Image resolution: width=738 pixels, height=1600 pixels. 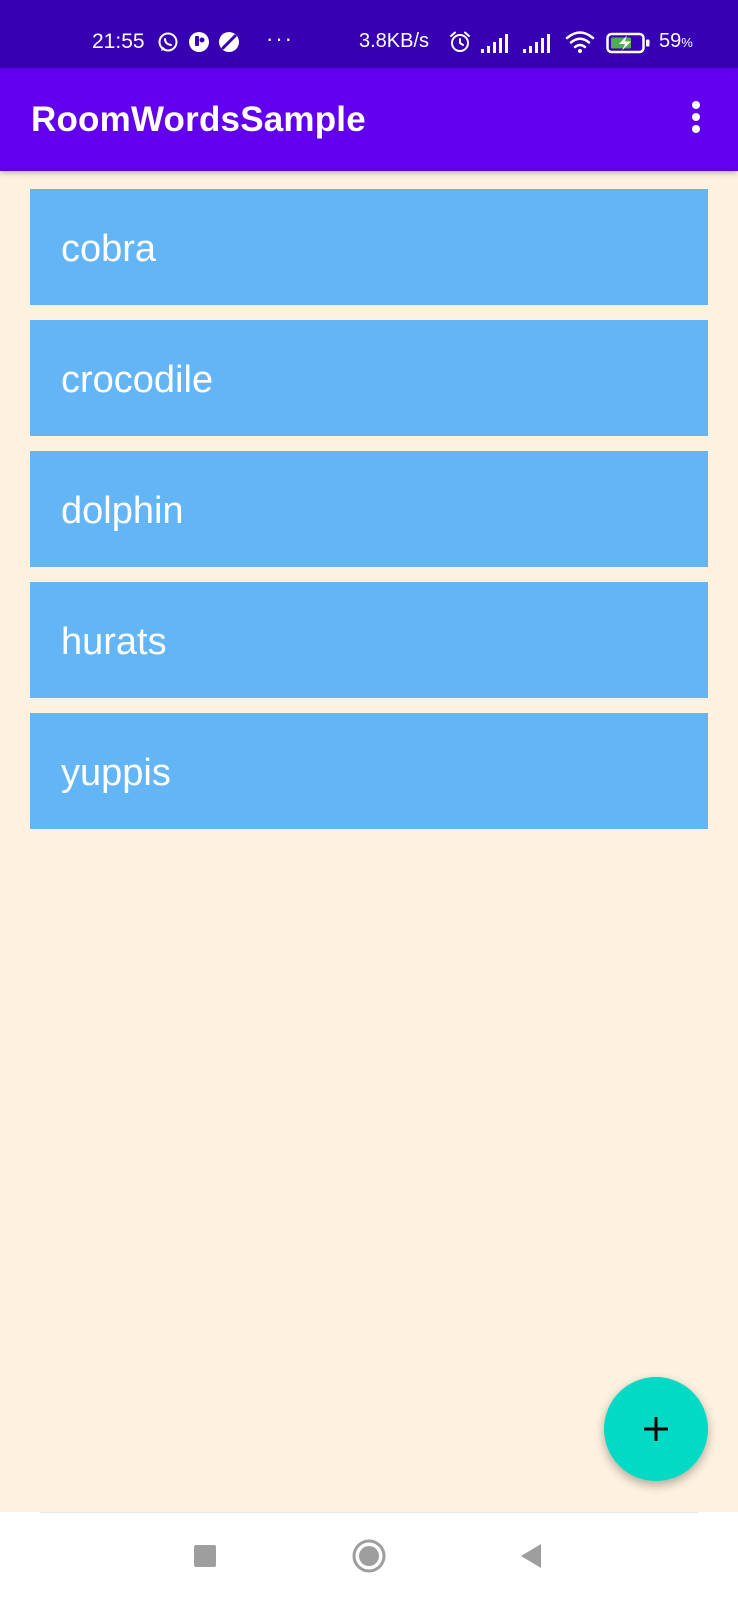 I want to click on nav-divider, so click(x=369, y=1512).